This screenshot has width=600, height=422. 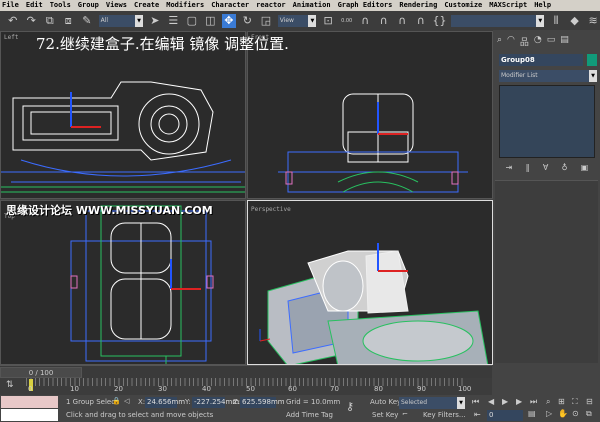 What do you see at coordinates (589, 414) in the screenshot?
I see `maximize-viewport-icon: ⧉` at bounding box center [589, 414].